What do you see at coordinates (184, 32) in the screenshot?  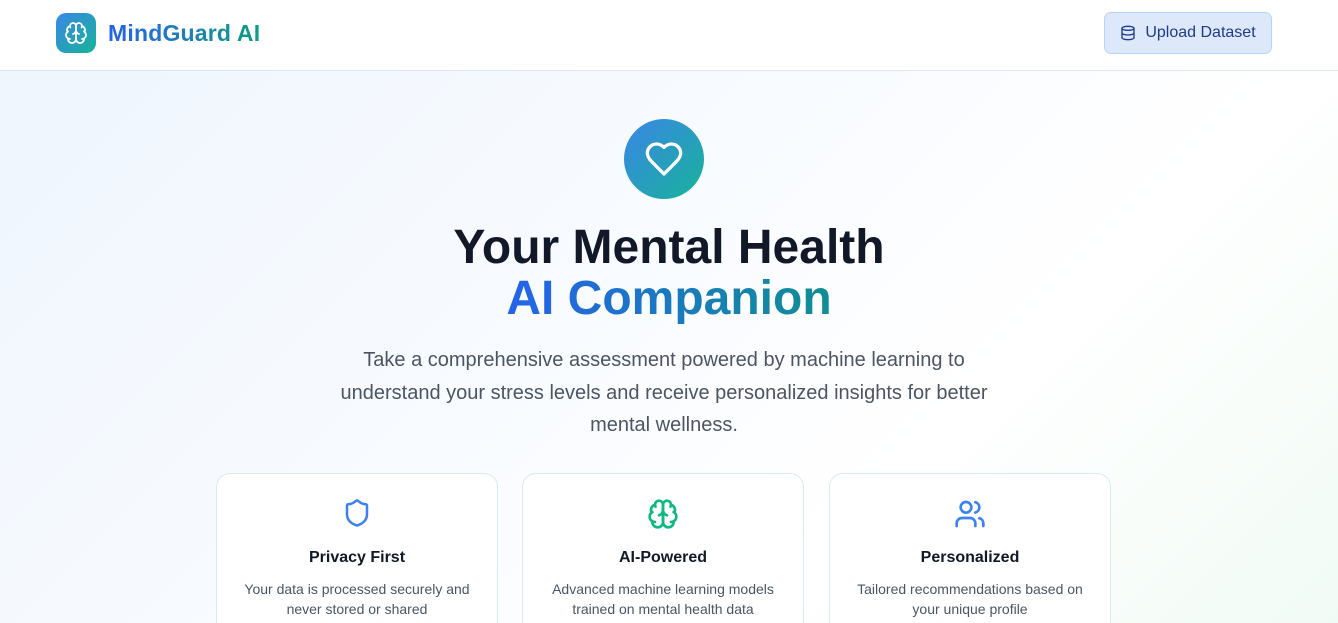 I see `brand-name: MindGuard AI` at bounding box center [184, 32].